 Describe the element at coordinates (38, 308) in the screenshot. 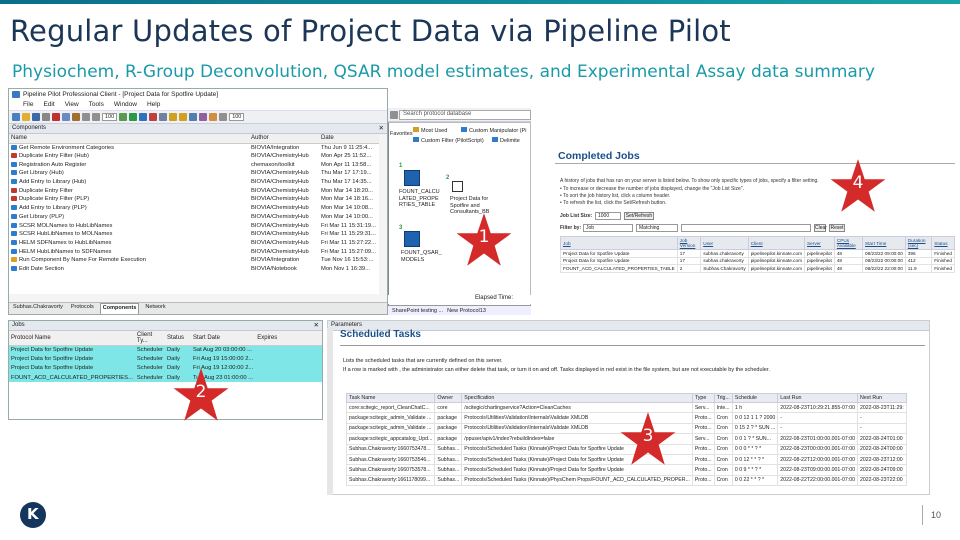

I see `tab-user: Subhas.Chakravorty` at that location.